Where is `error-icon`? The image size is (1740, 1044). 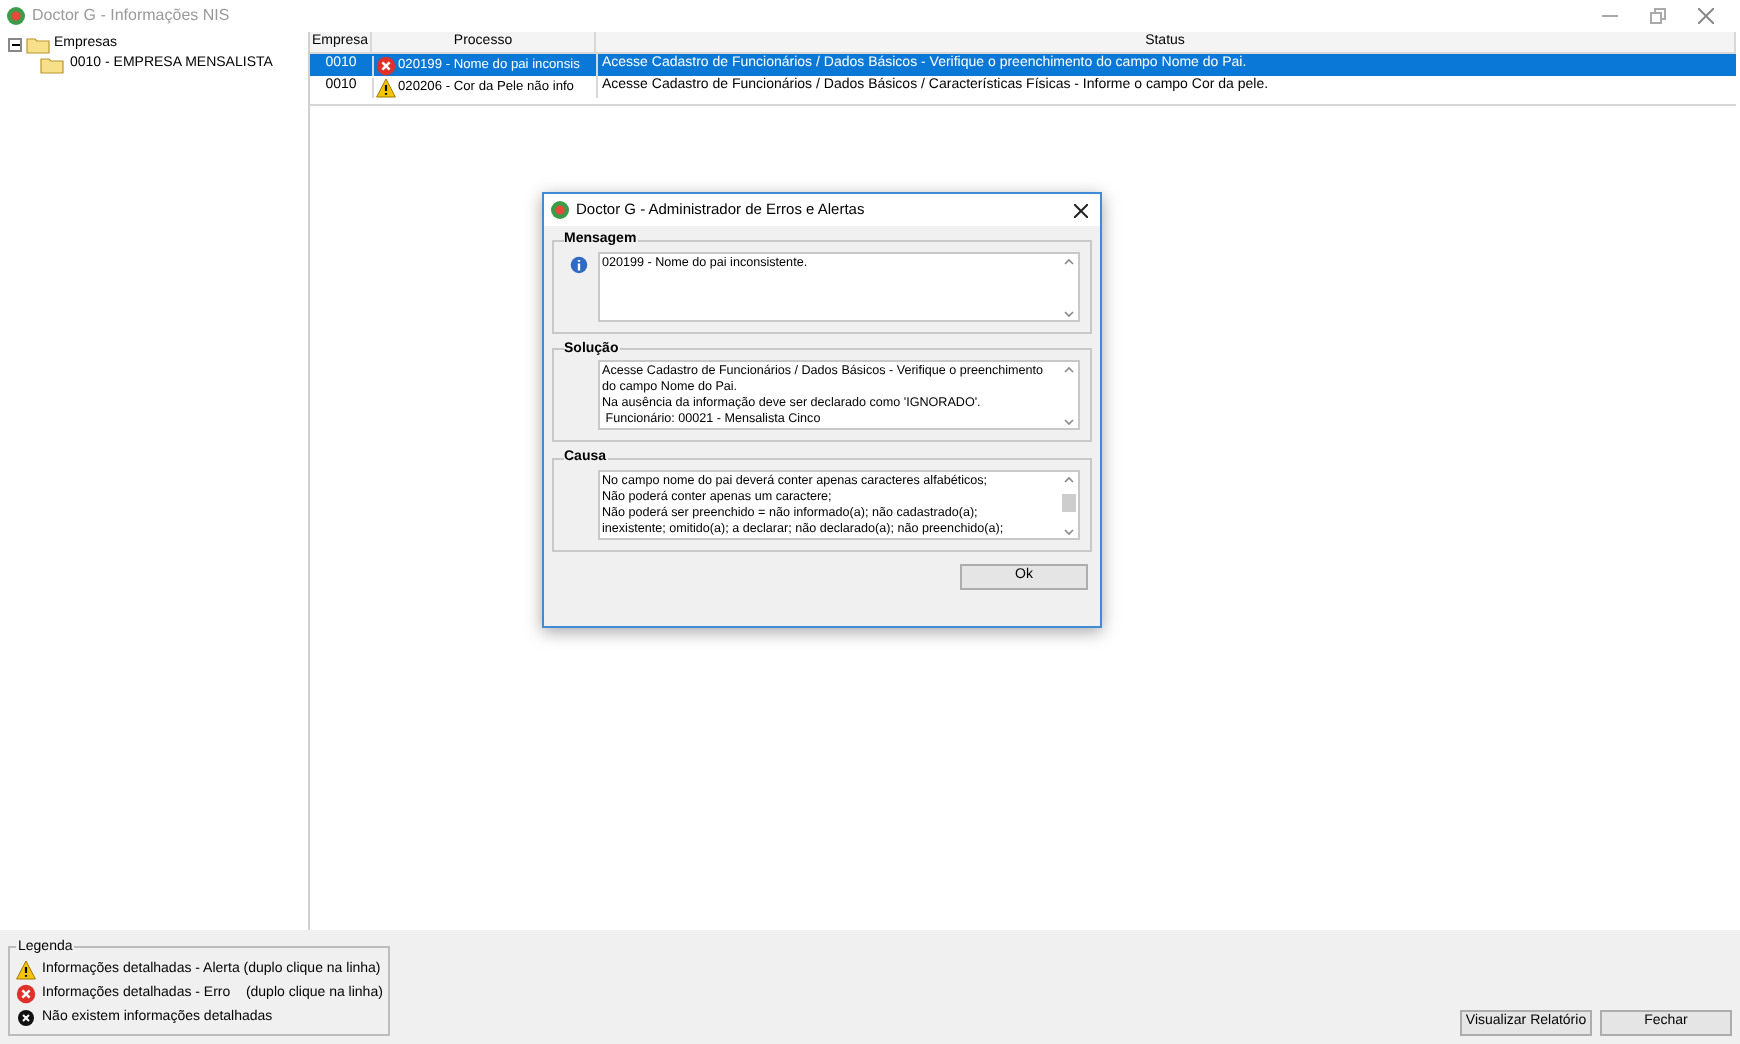 error-icon is located at coordinates (26, 994).